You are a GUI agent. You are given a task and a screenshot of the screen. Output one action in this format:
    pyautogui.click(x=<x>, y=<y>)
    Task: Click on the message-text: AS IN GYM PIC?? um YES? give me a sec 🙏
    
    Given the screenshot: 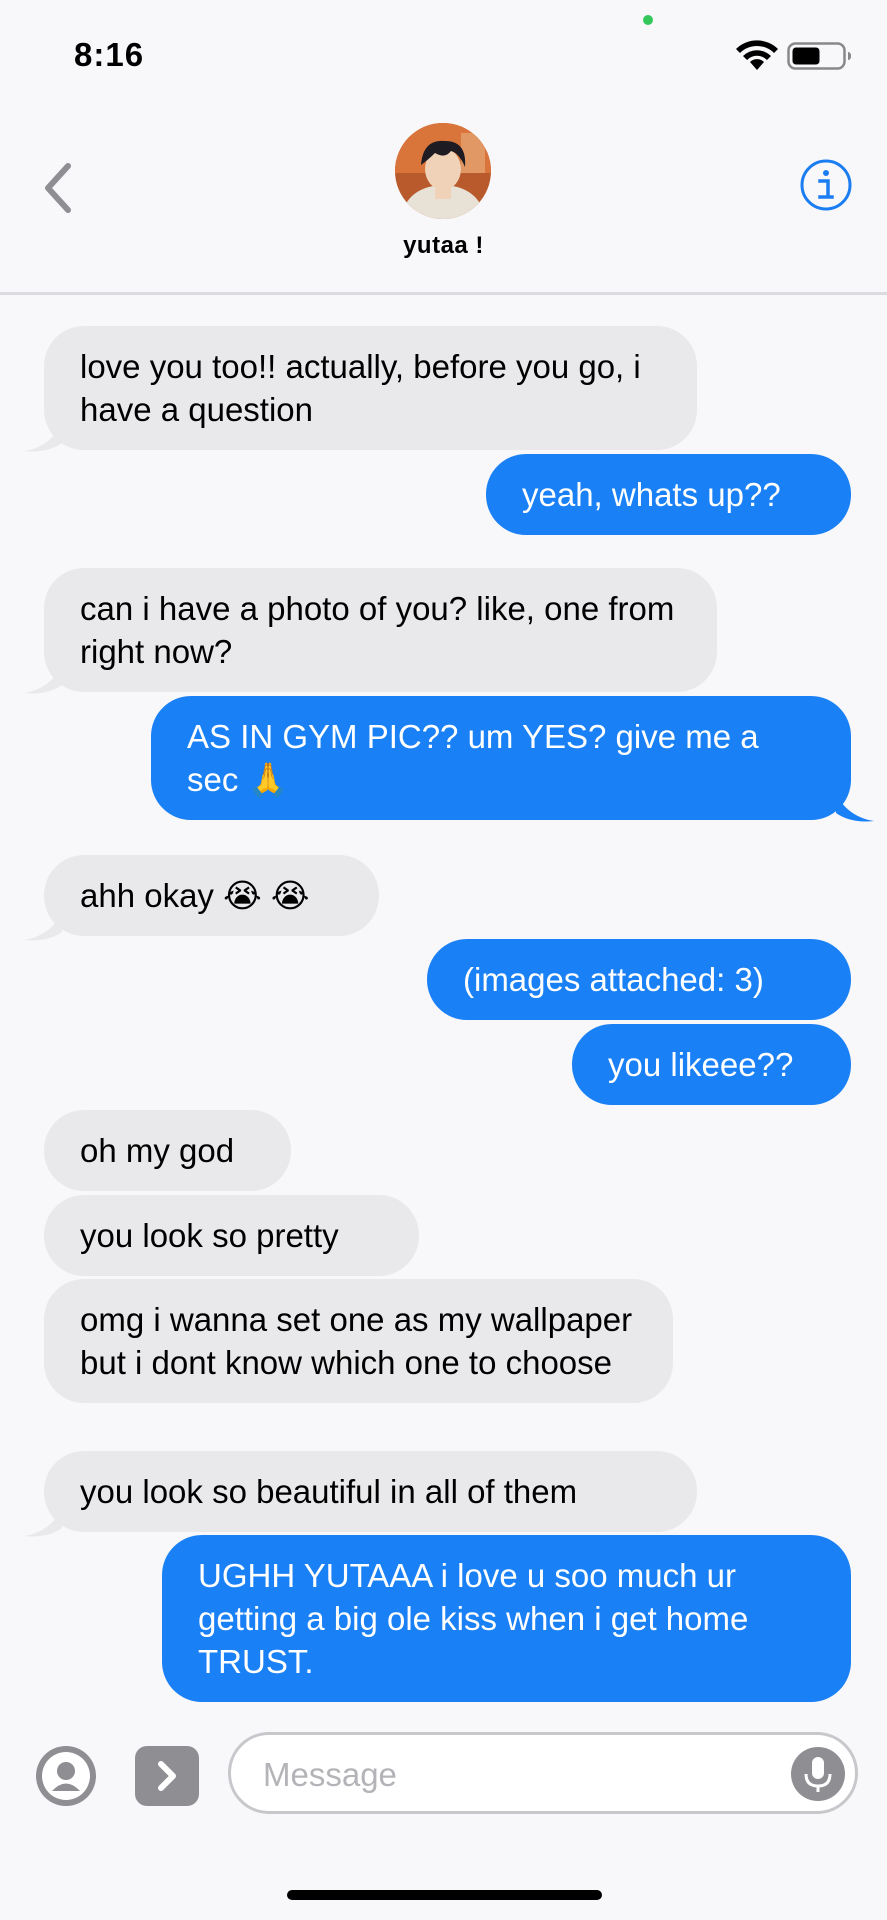 What is the action you would take?
    pyautogui.click(x=473, y=758)
    